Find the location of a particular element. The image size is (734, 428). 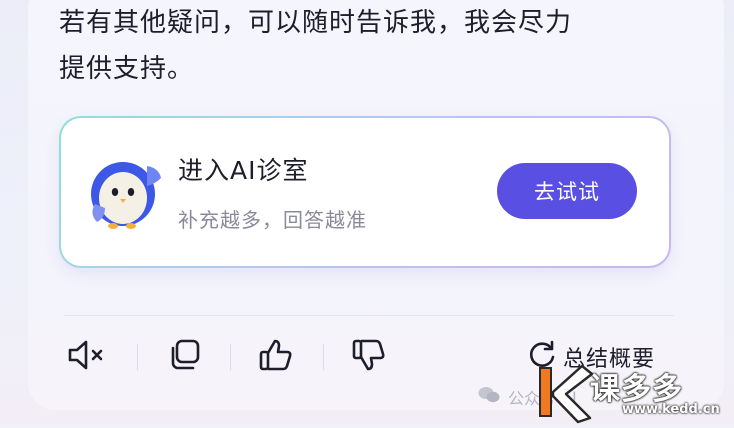

thumbs-up-icon is located at coordinates (277, 357).